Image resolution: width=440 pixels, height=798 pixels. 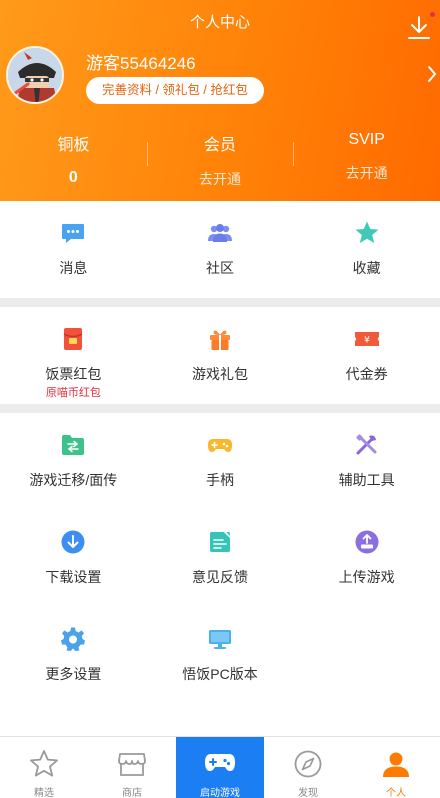 I want to click on menu-game-transfer: 游戏迁移/面传, so click(x=73, y=461).